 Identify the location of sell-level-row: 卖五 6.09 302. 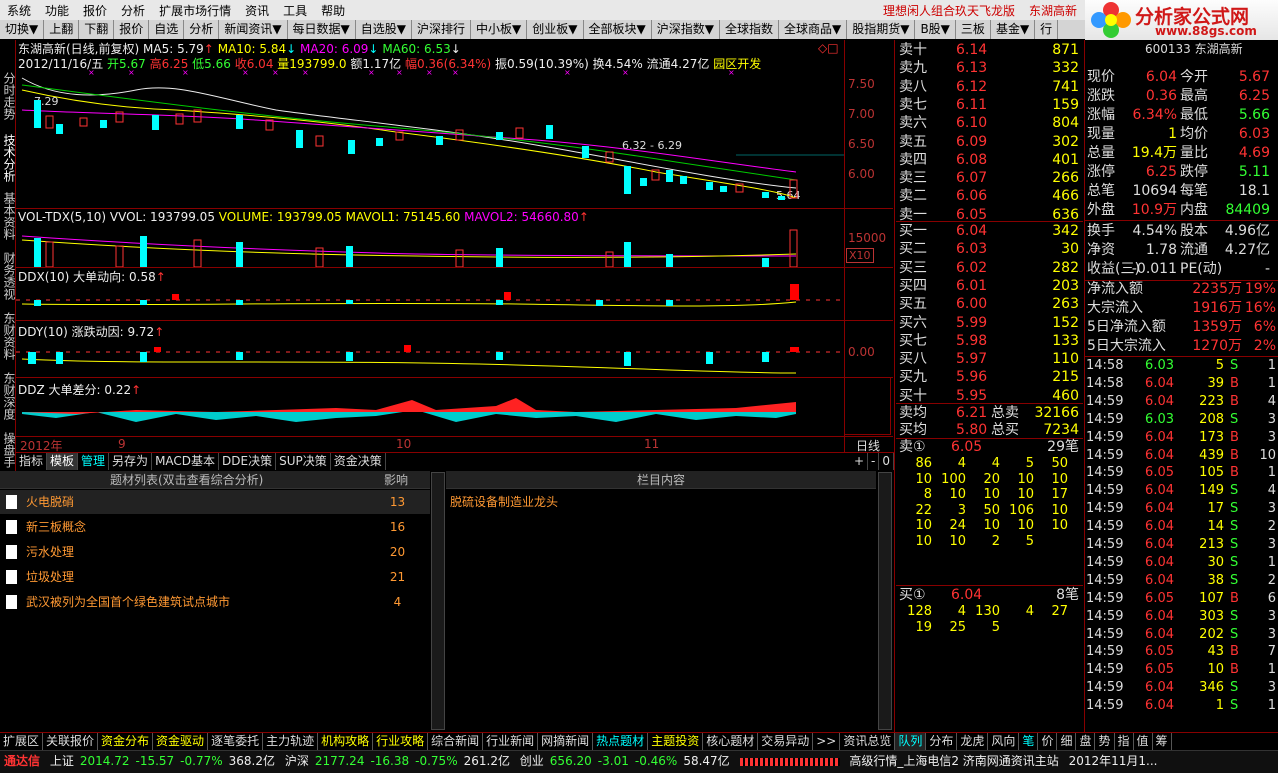
(988, 142).